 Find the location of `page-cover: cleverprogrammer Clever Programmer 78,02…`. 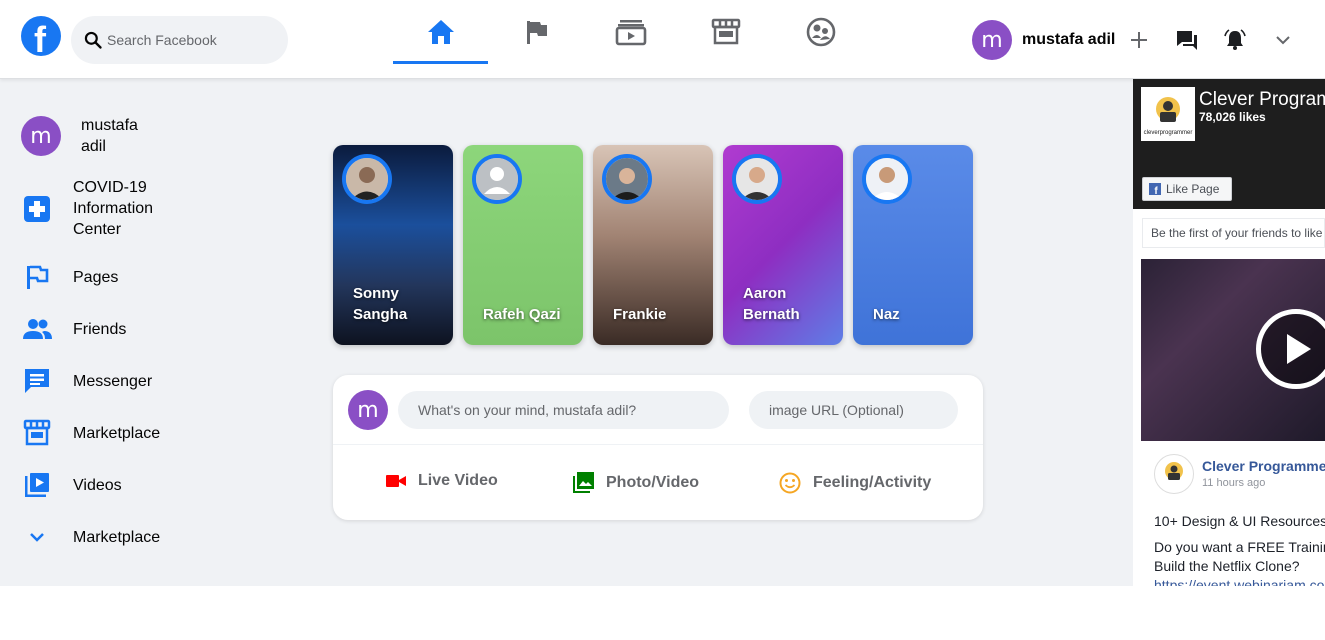

page-cover: cleverprogrammer Clever Programmer 78,02… is located at coordinates (1229, 144).